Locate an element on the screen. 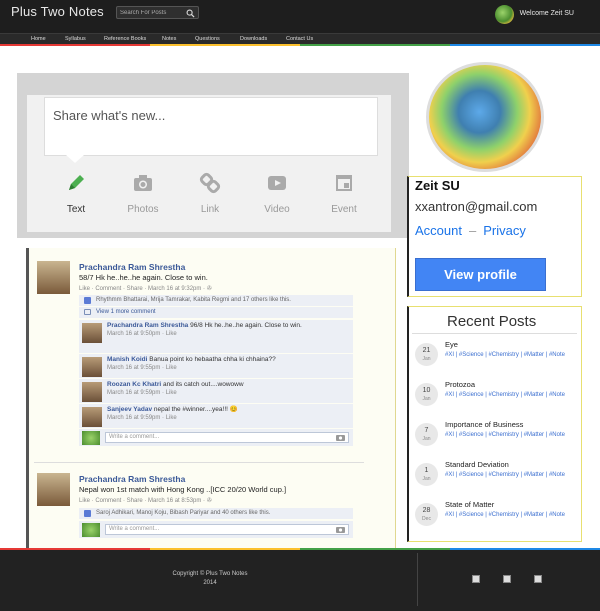  site-title: Plus Two Notes is located at coordinates (57, 11).